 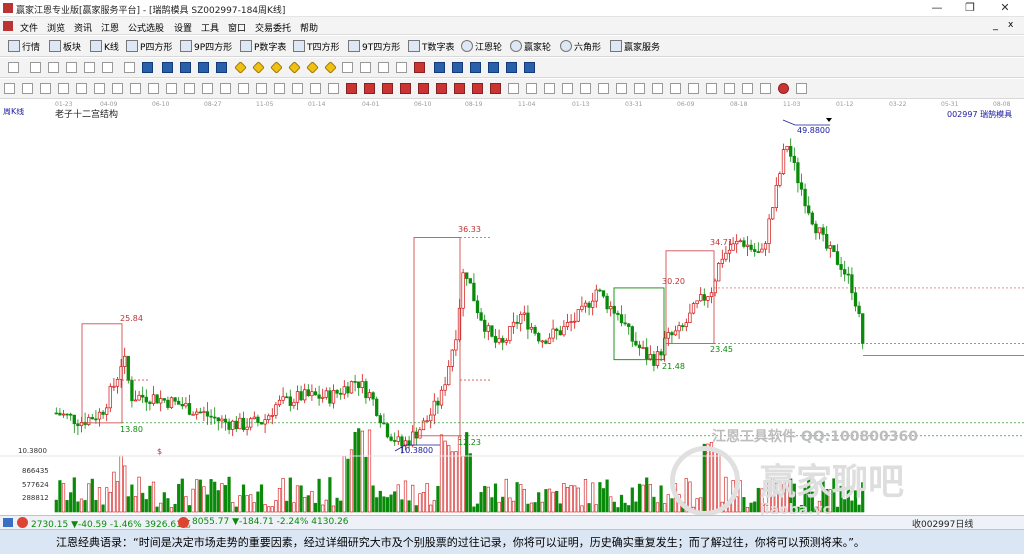 I want to click on infinity-icon, so click(x=801, y=88).